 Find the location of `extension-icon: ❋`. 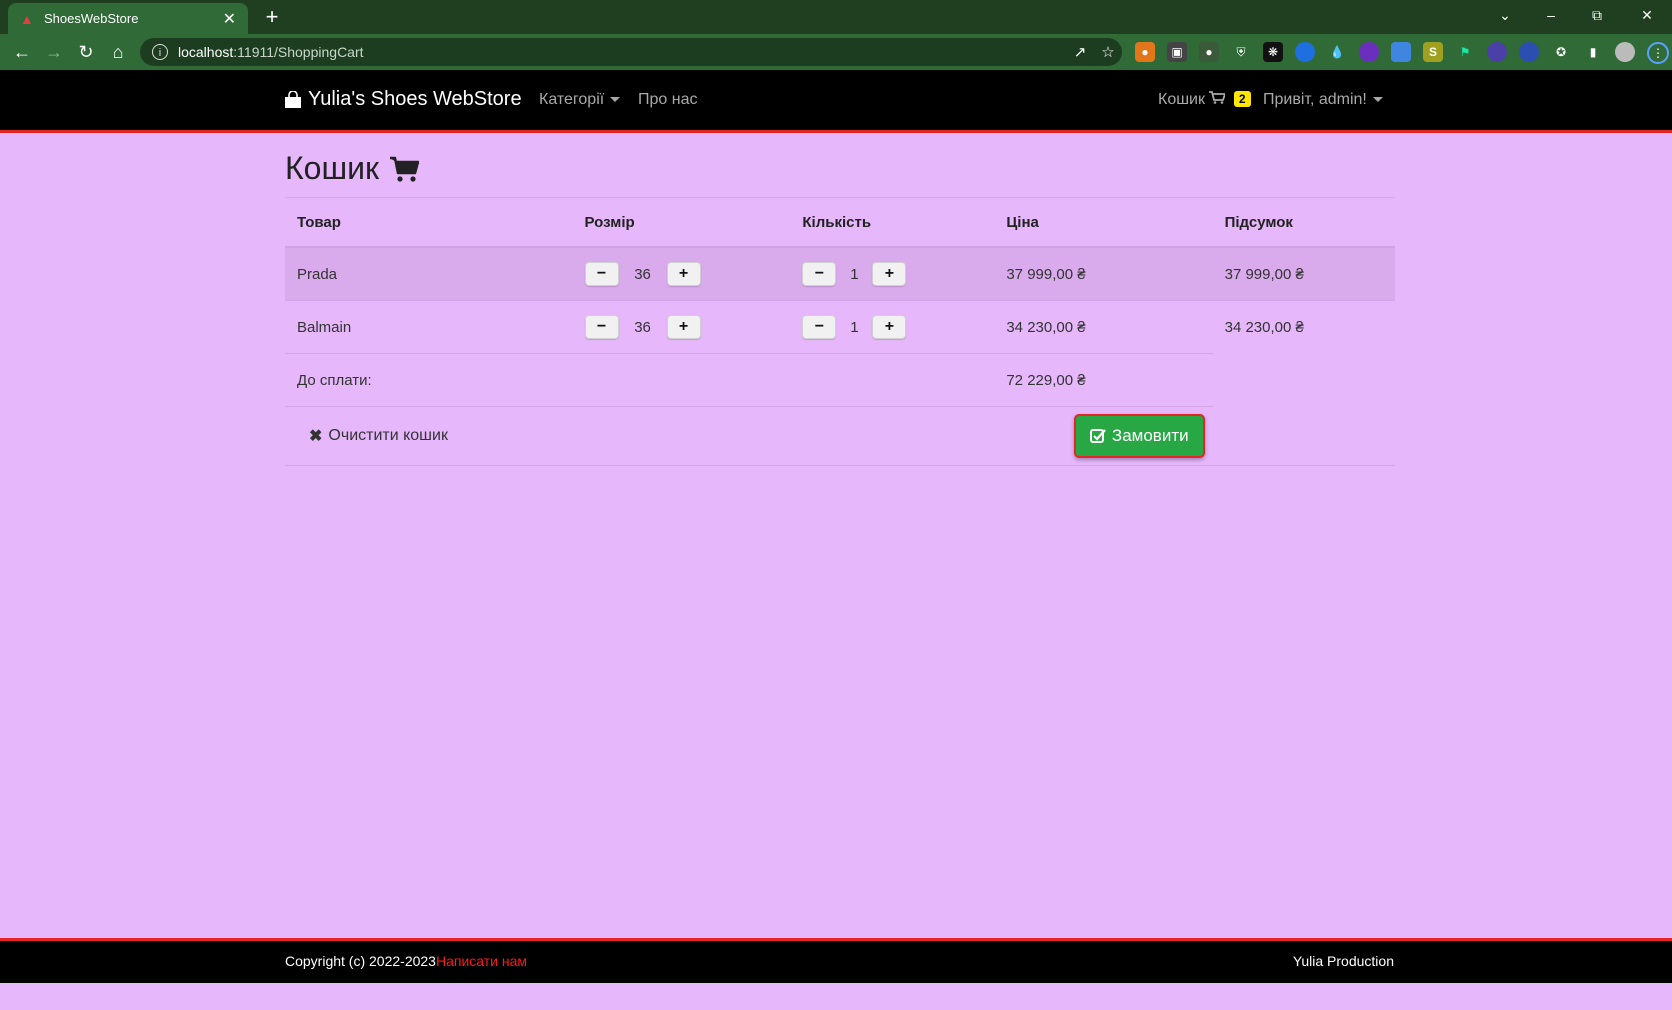

extension-icon: ❋ is located at coordinates (1273, 52).